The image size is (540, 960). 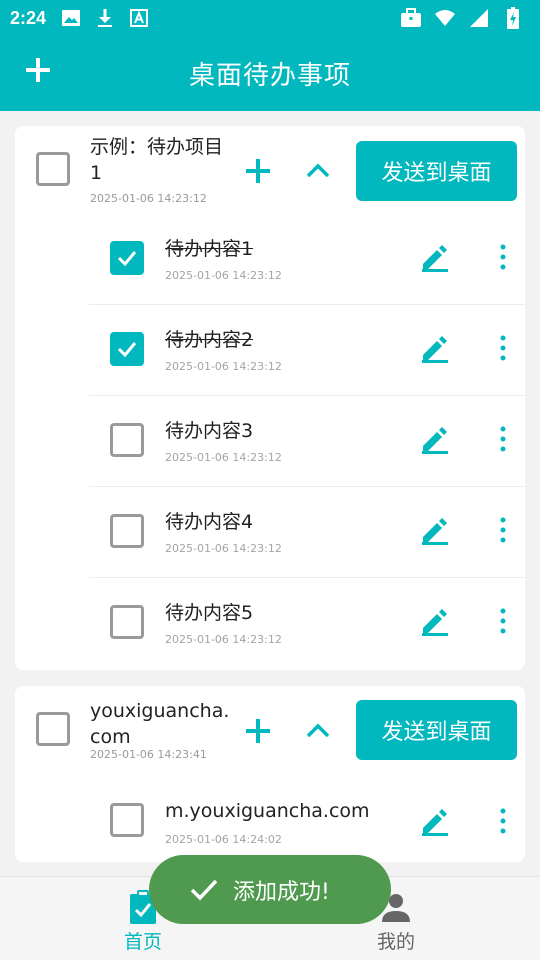 I want to click on top-bar: 2:24 桌面待办事项, so click(x=270, y=55).